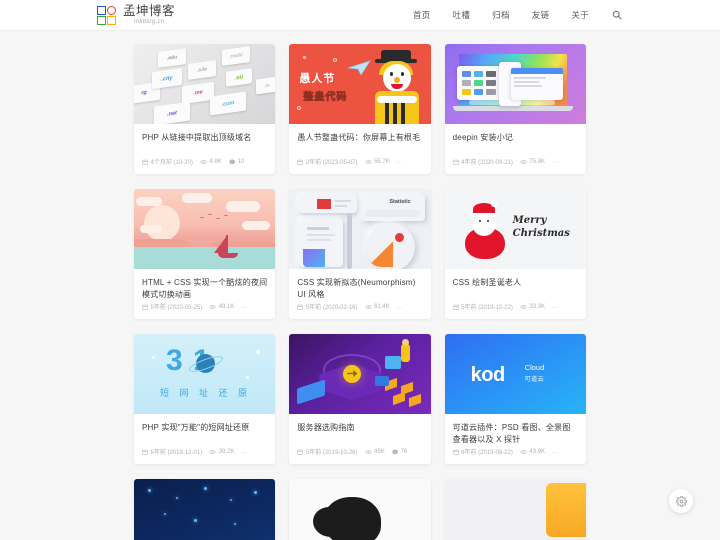  Describe the element at coordinates (382, 381) in the screenshot. I see `server-card` at that location.